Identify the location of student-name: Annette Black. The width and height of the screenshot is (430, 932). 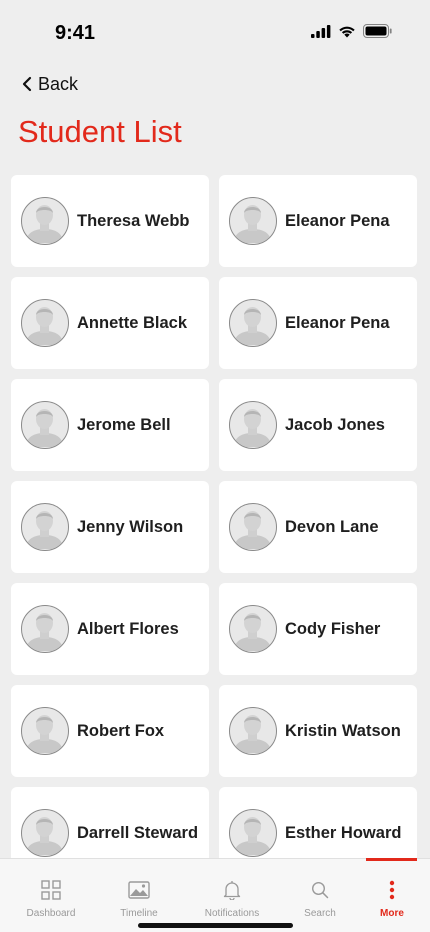
(132, 322).